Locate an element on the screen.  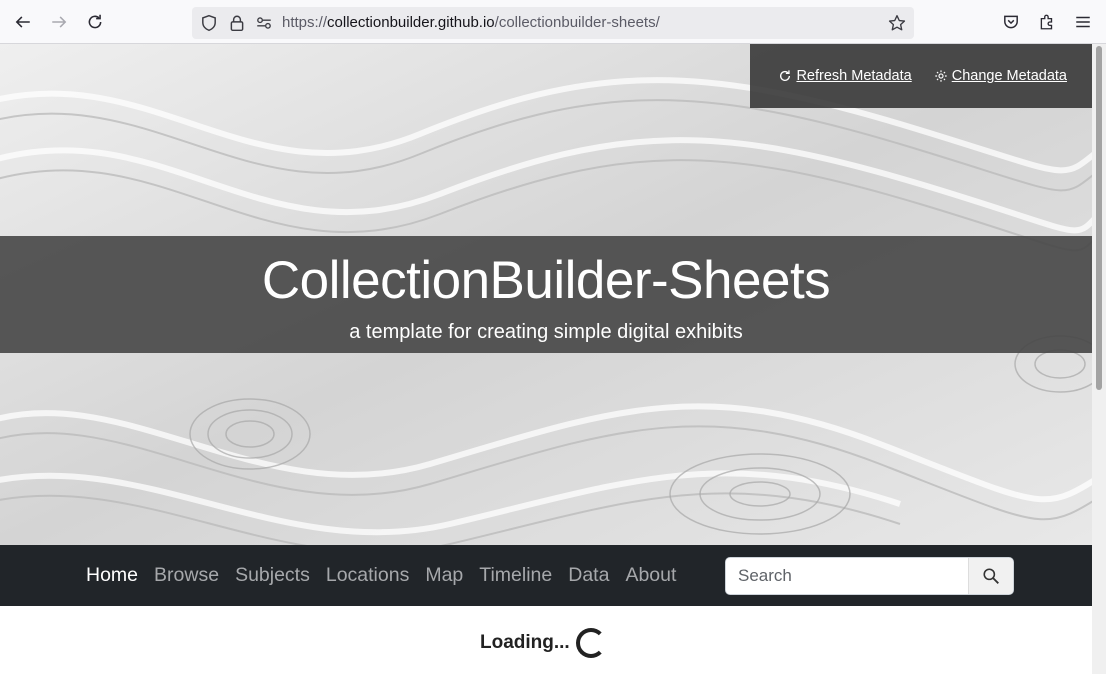
menu-button is located at coordinates (1083, 22).